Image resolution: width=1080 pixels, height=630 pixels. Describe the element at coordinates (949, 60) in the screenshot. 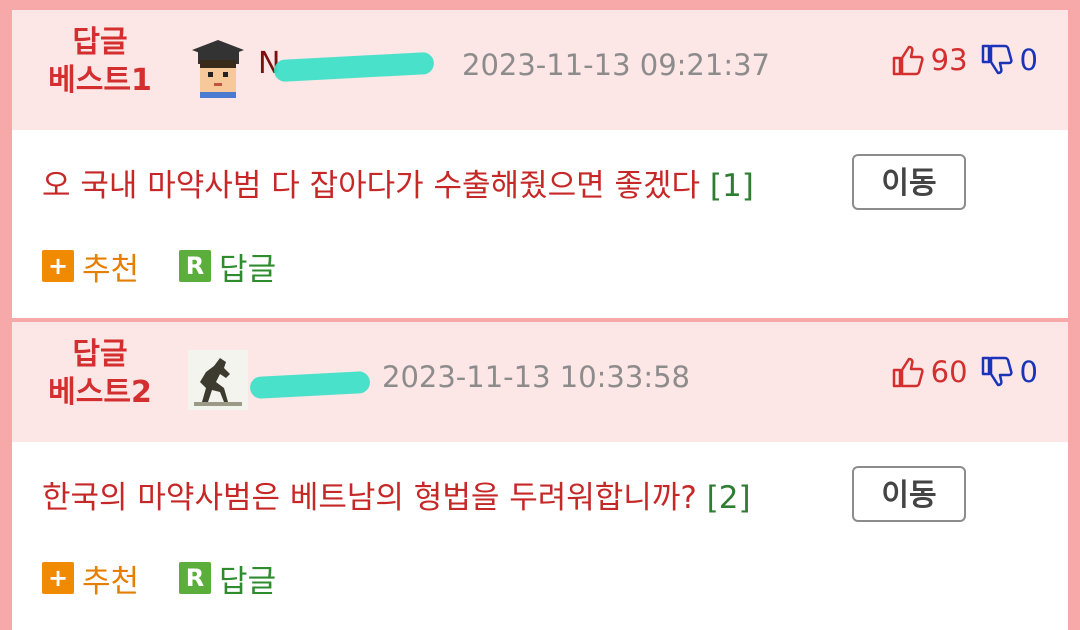

I see `upvote-count: 93` at that location.